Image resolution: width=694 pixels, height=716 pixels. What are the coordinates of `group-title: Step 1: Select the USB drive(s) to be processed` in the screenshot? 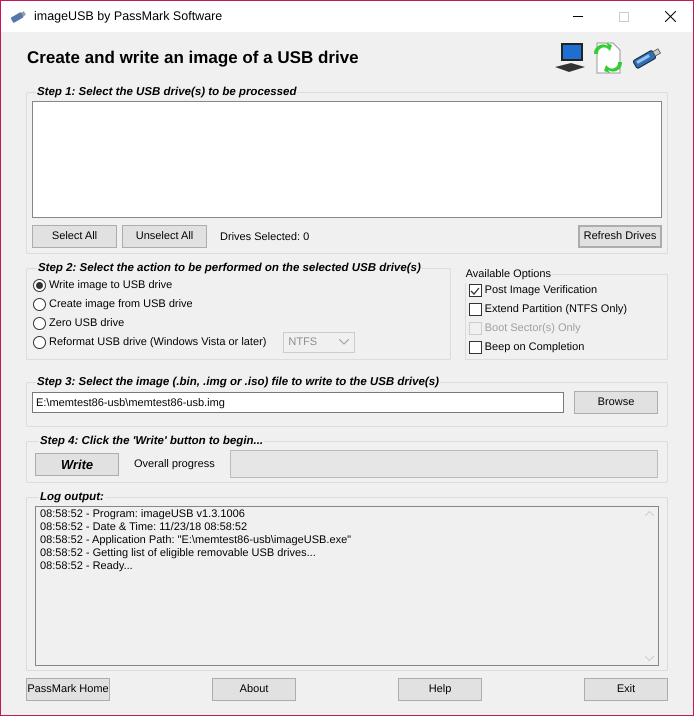 It's located at (167, 92).